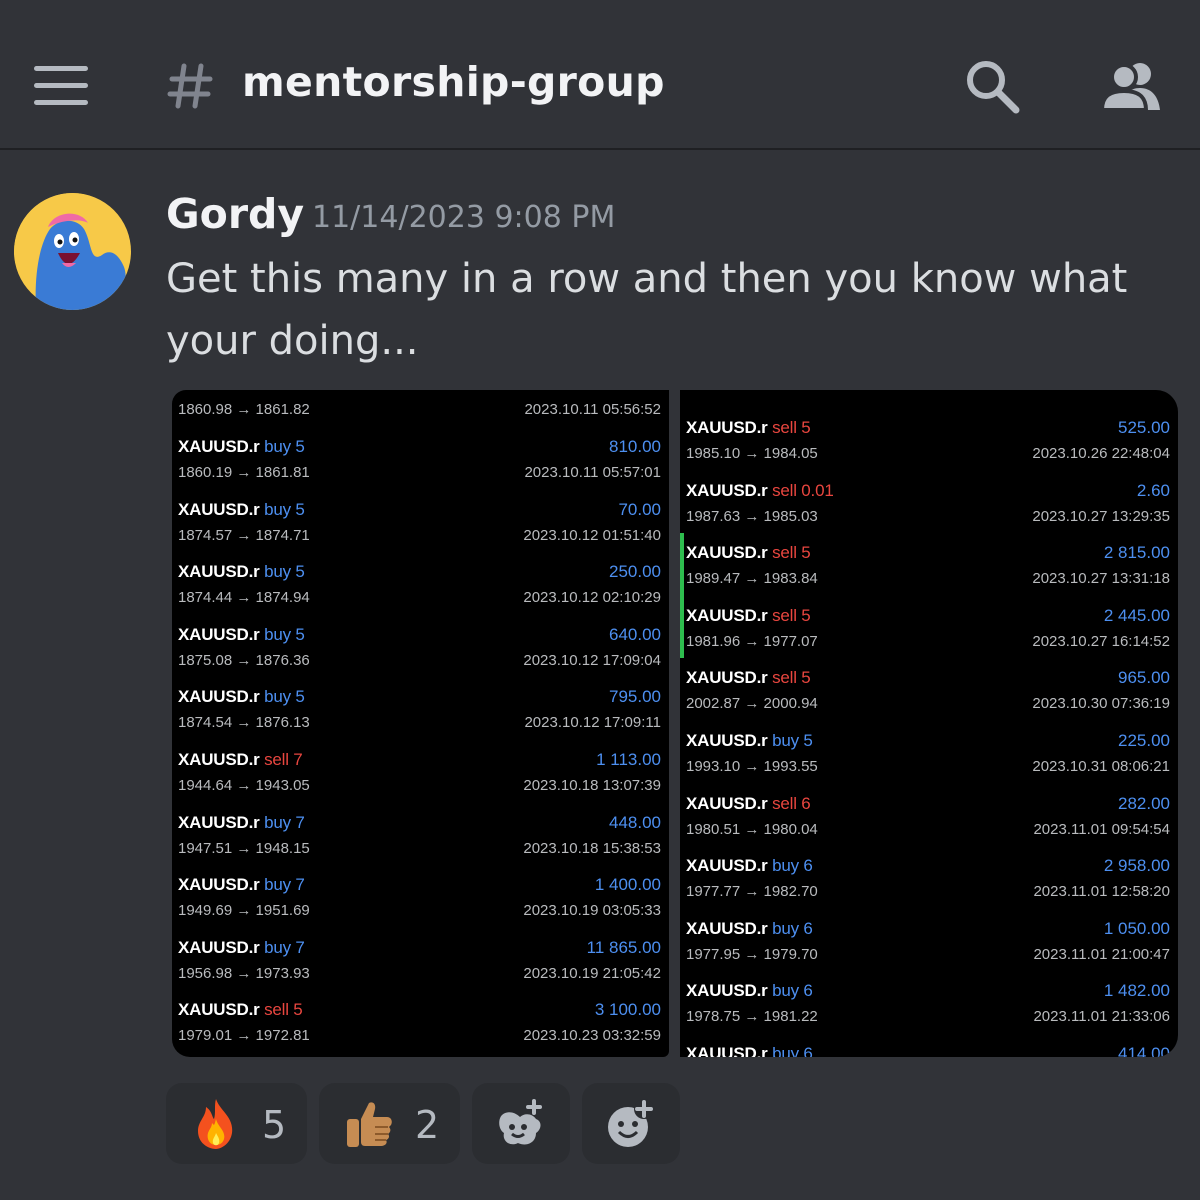 The width and height of the screenshot is (1200, 1200). I want to click on trade-symbol: XAUUSD.r sell 6, so click(748, 804).